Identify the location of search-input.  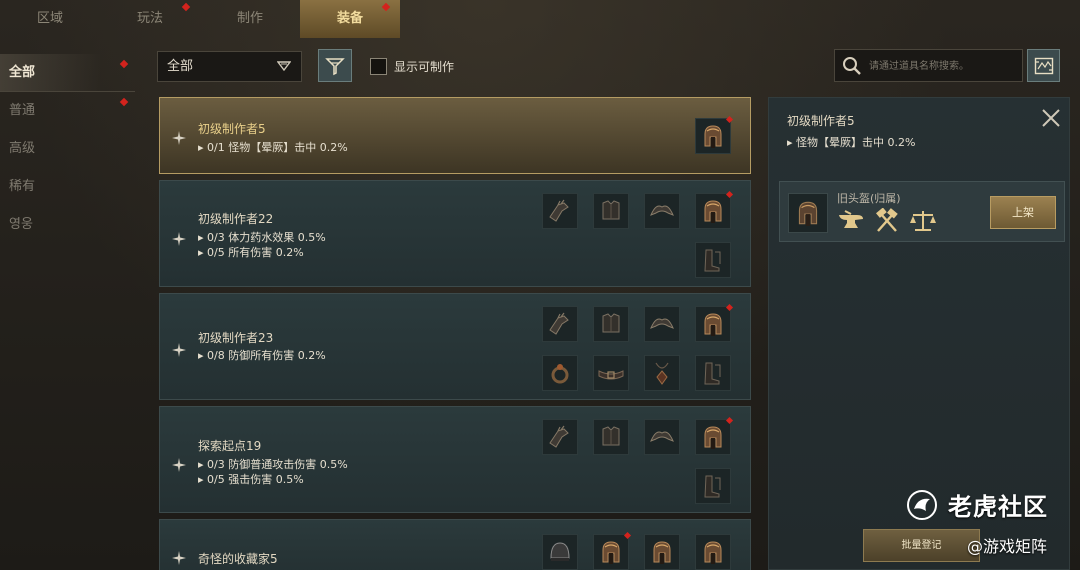
(944, 66).